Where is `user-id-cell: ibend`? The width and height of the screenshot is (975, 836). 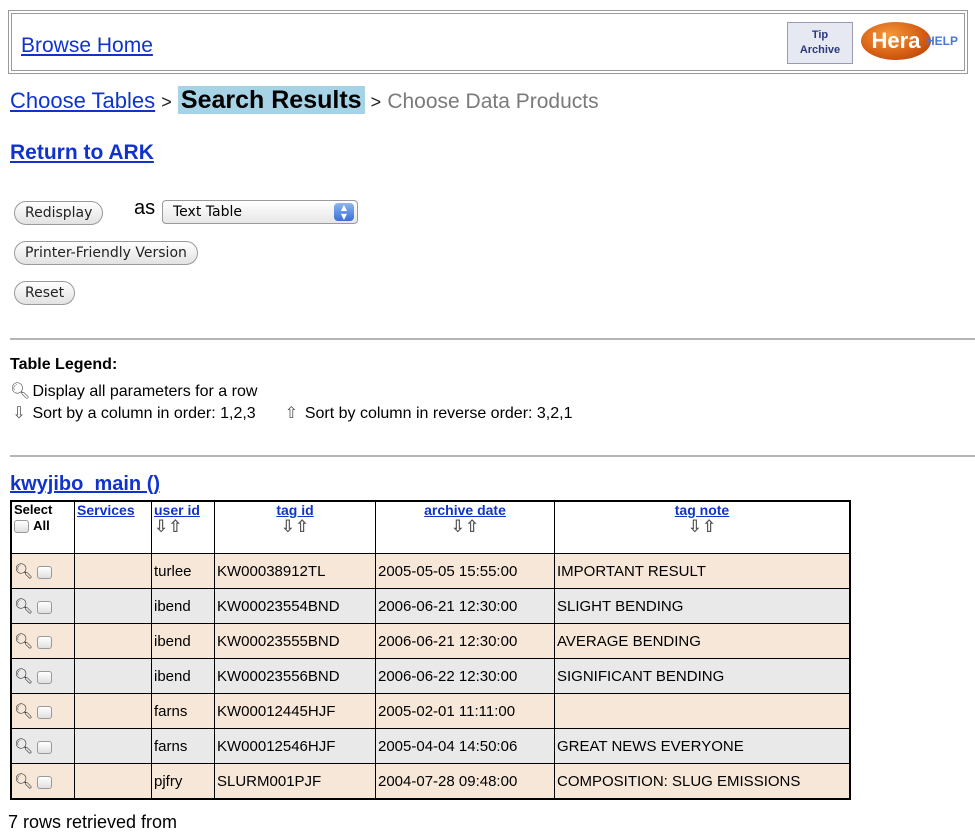
user-id-cell: ibend is located at coordinates (183, 676).